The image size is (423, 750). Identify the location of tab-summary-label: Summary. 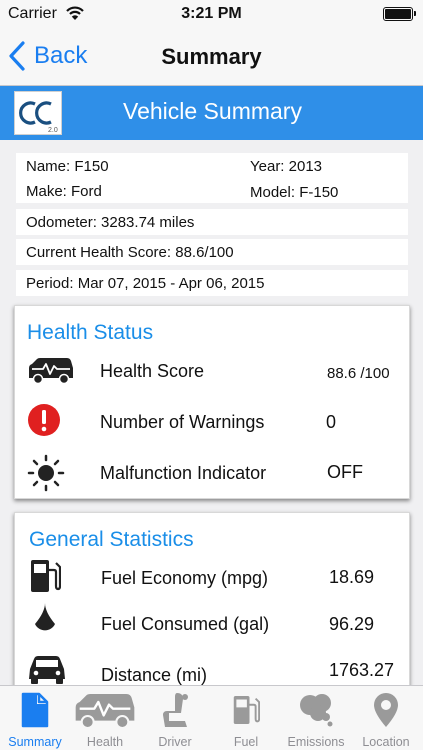
(35, 742).